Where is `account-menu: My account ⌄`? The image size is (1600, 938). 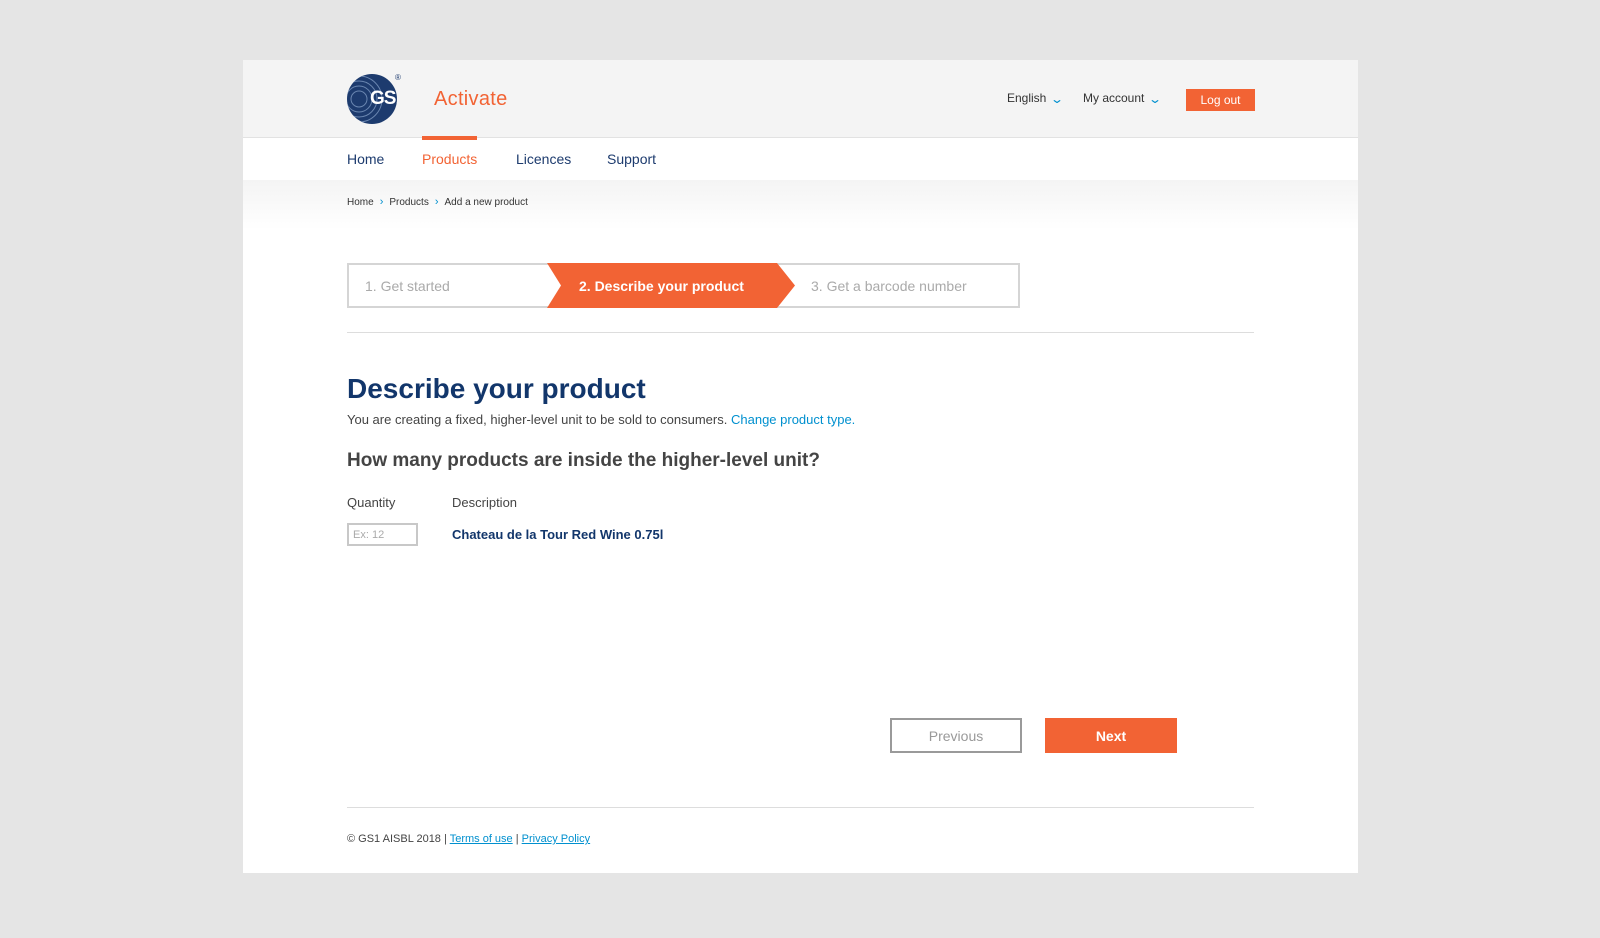
account-menu: My account ⌄ is located at coordinates (1123, 98).